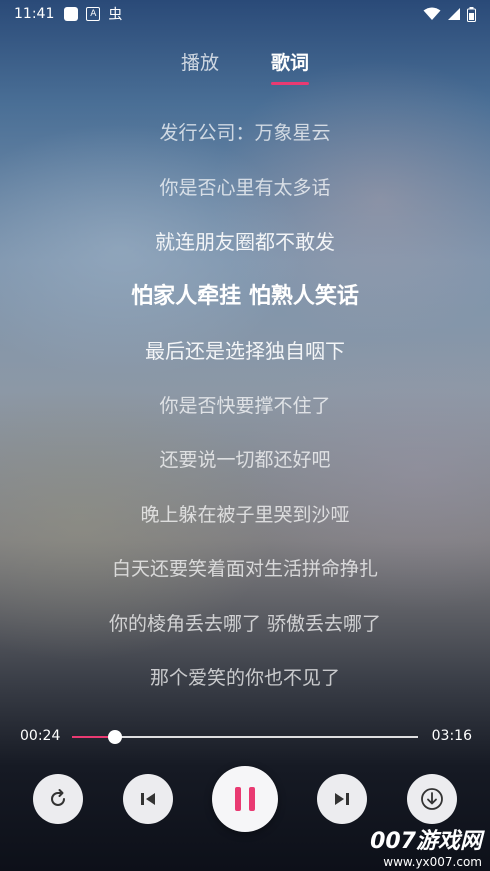 This screenshot has width=490, height=871. Describe the element at coordinates (245, 682) in the screenshot. I see `lyric-line: 那个爱笑的你也不见了` at that location.